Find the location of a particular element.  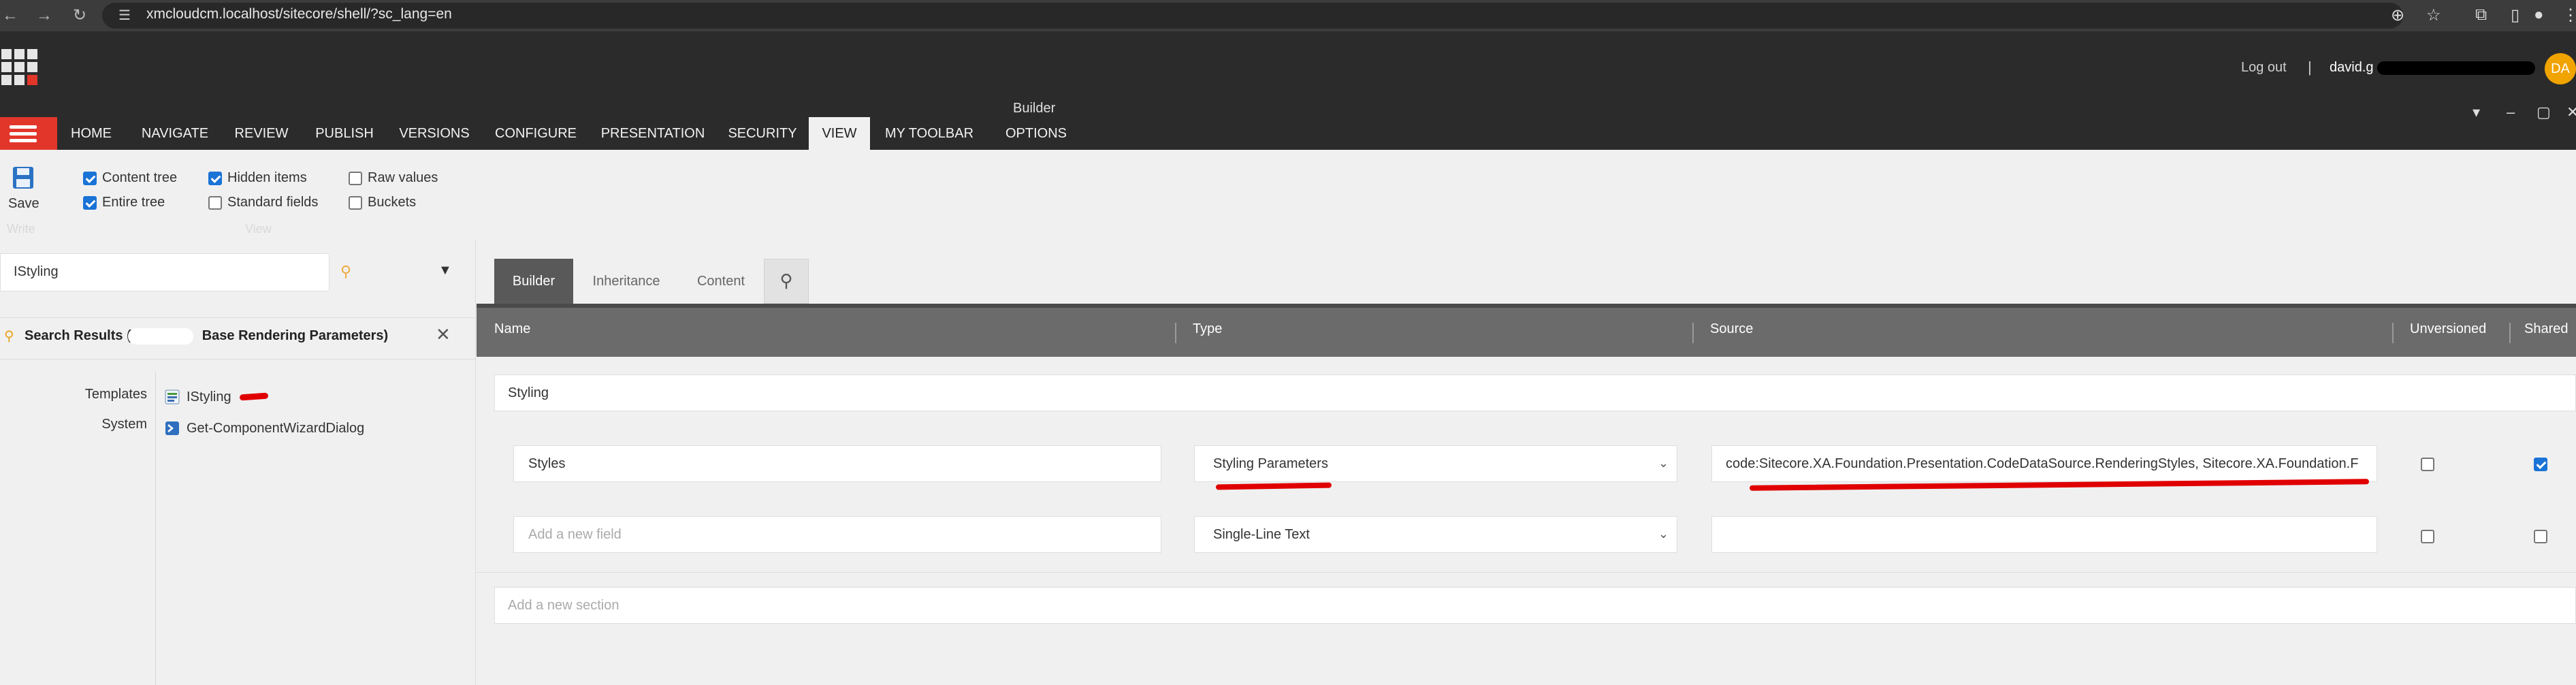

reload-icon: ↻ is located at coordinates (80, 15).